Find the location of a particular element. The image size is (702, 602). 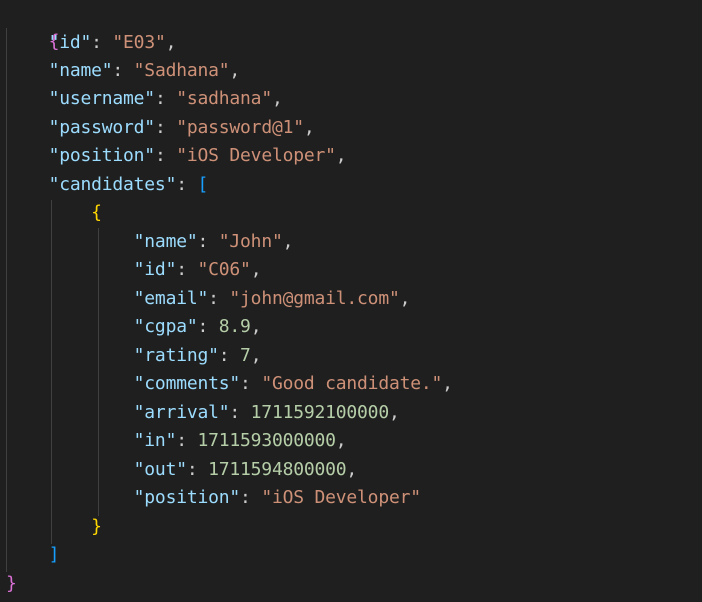

candidates-close-bracket: ] is located at coordinates (54, 554).